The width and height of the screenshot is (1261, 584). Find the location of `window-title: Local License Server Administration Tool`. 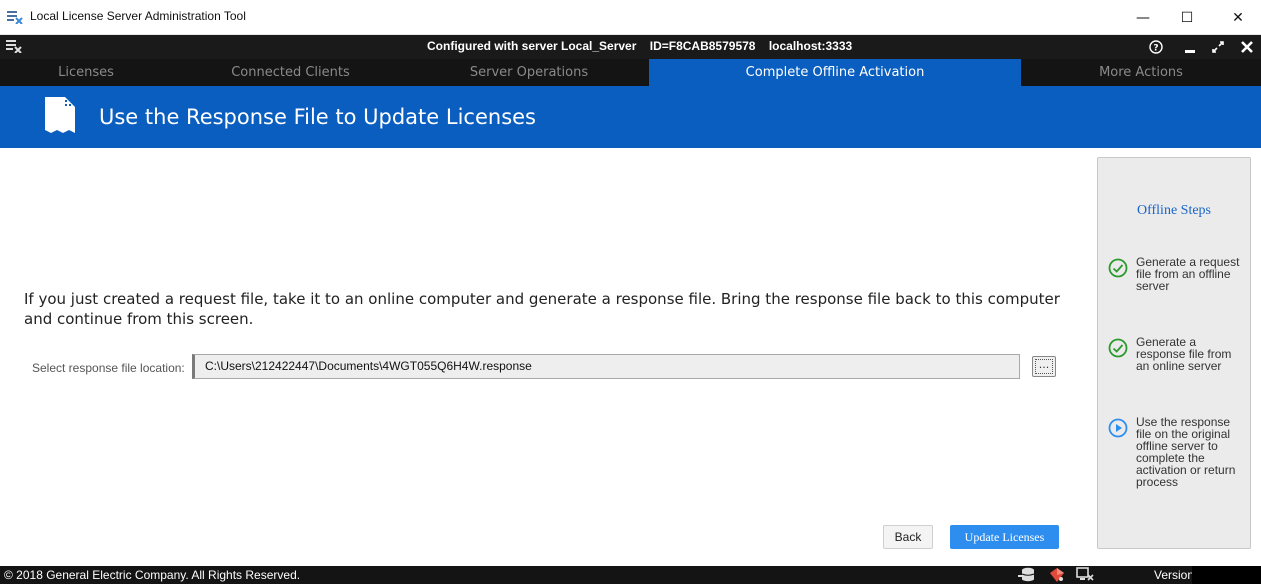

window-title: Local License Server Administration Tool is located at coordinates (138, 16).